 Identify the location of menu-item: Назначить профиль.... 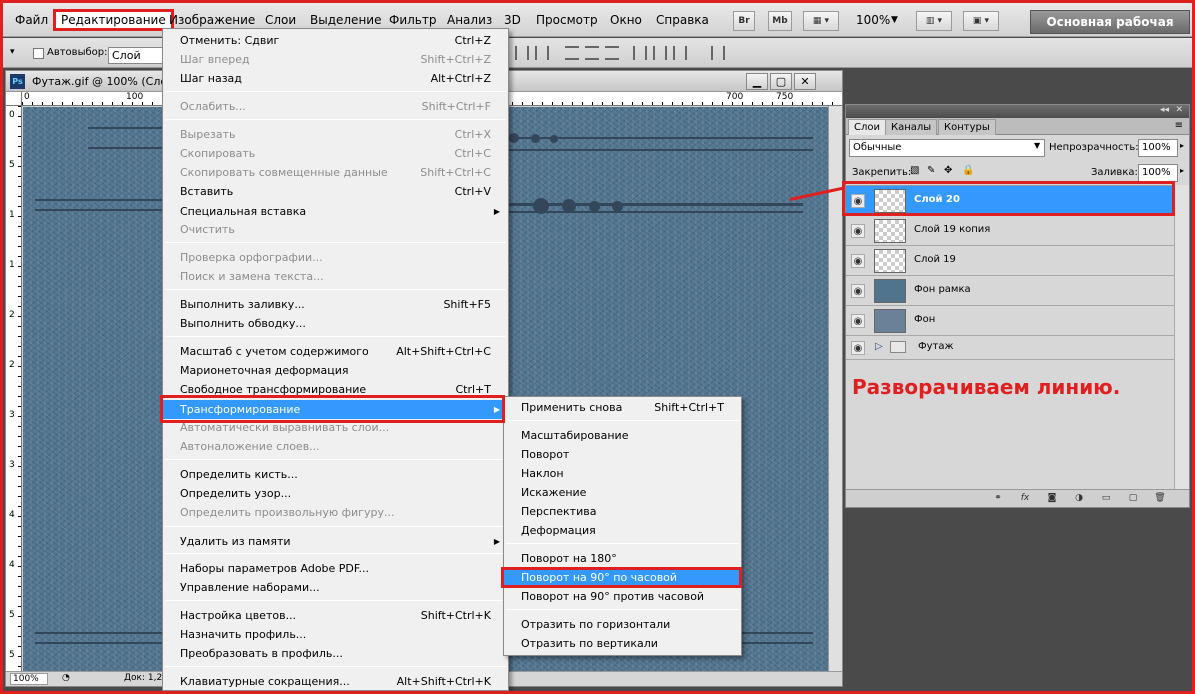
(335, 634).